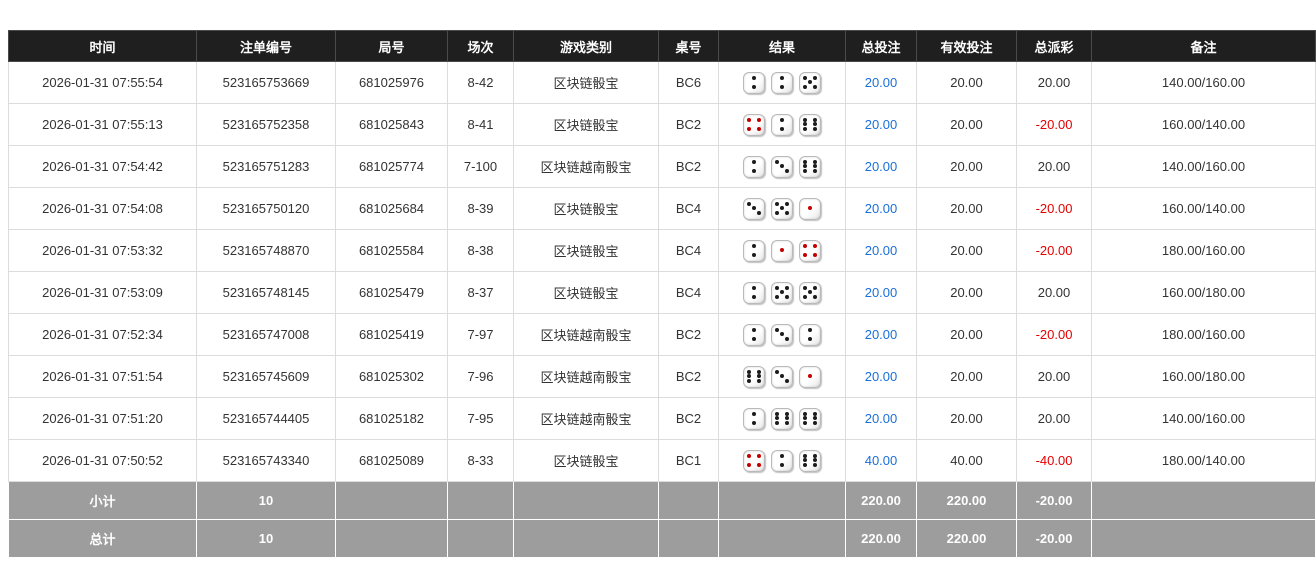  What do you see at coordinates (266, 124) in the screenshot?
I see `cell-bet-id: 523165752358` at bounding box center [266, 124].